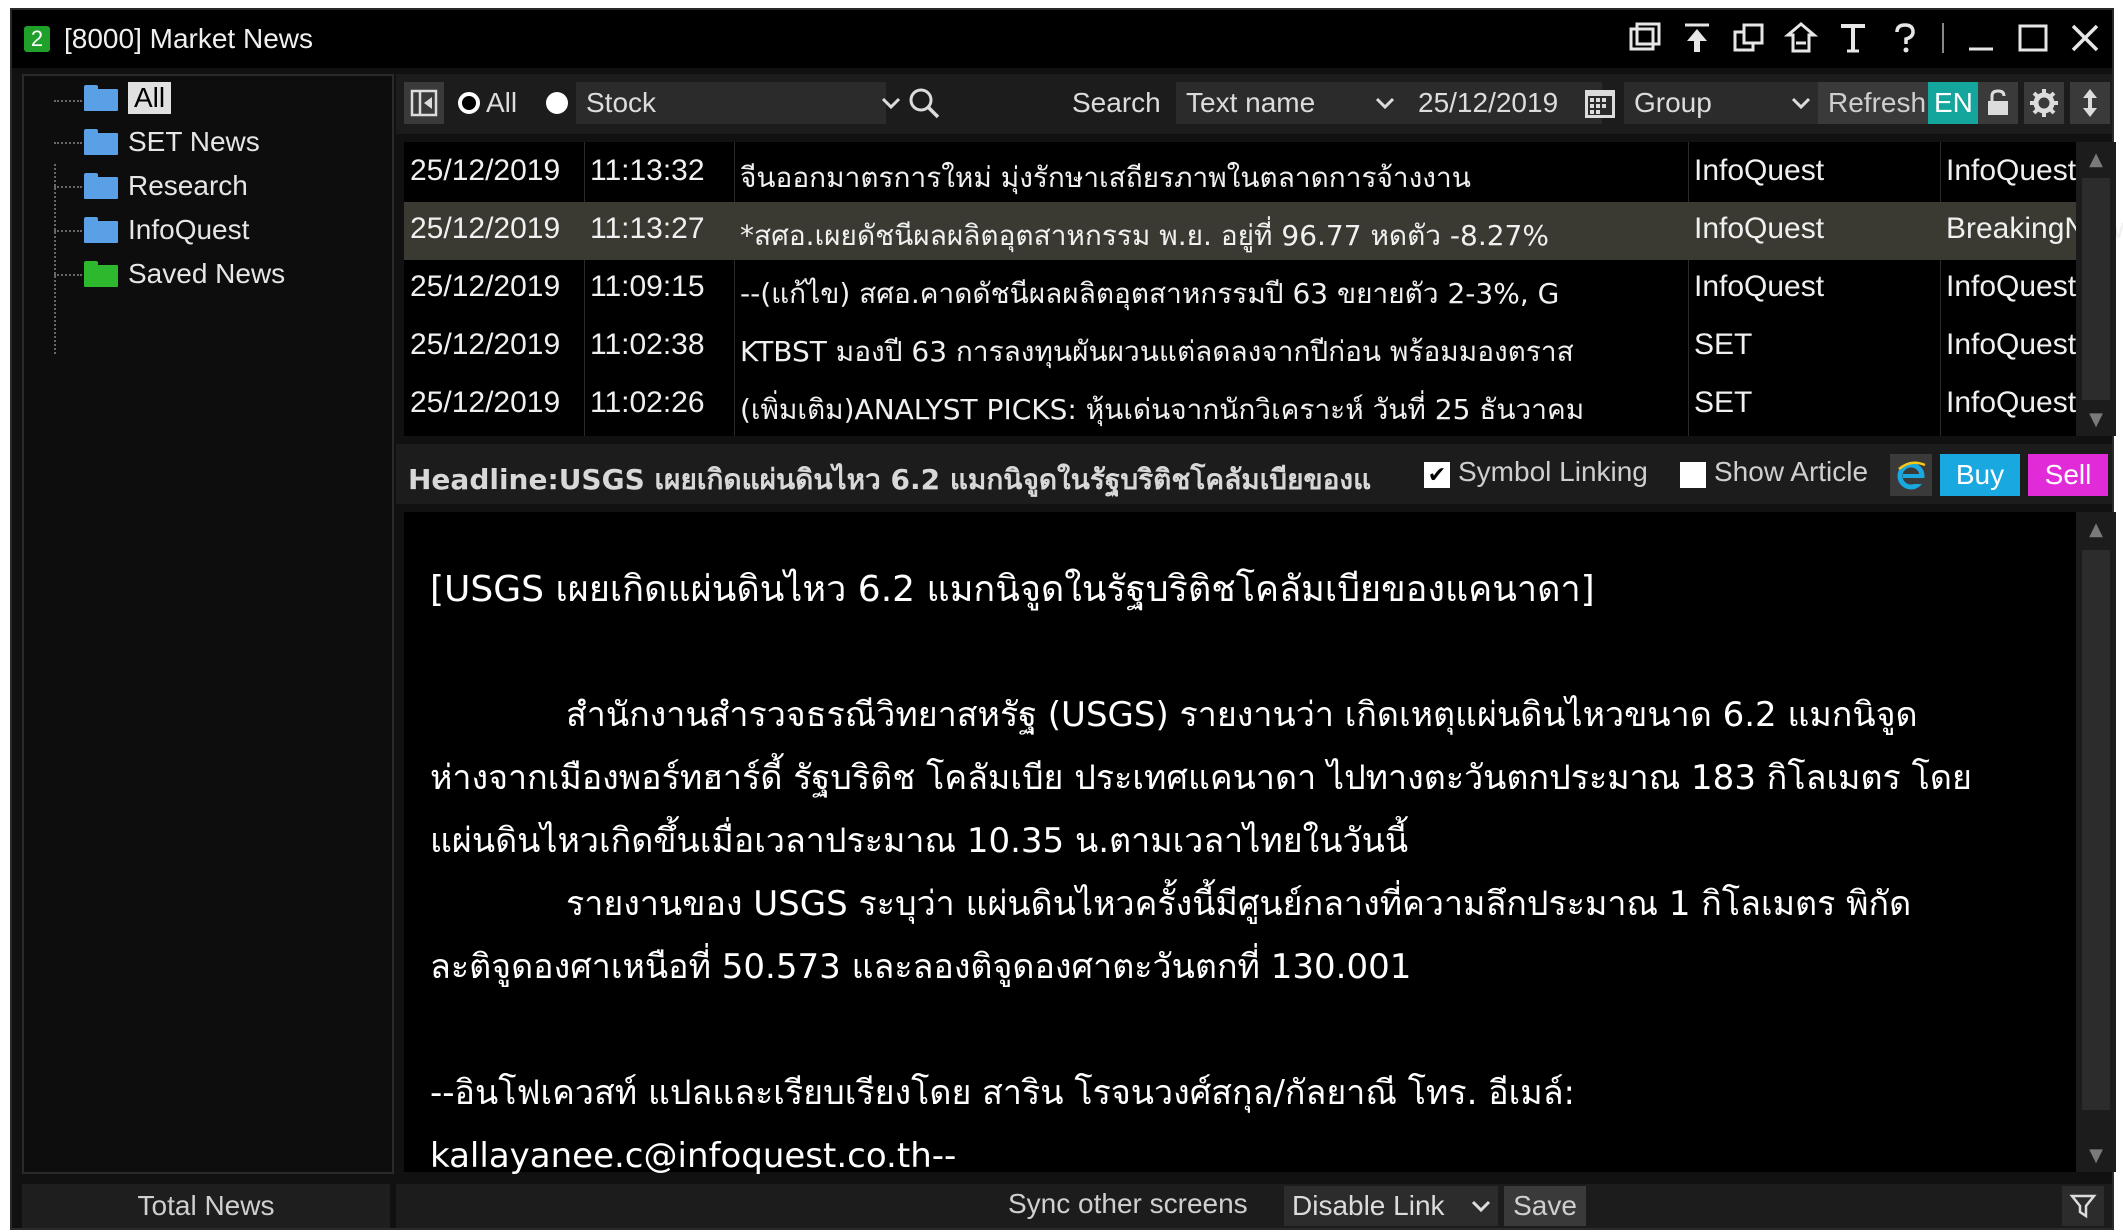 The width and height of the screenshot is (2123, 1232). Describe the element at coordinates (1391, 1206) in the screenshot. I see `link-mode-select: Disable Link` at that location.